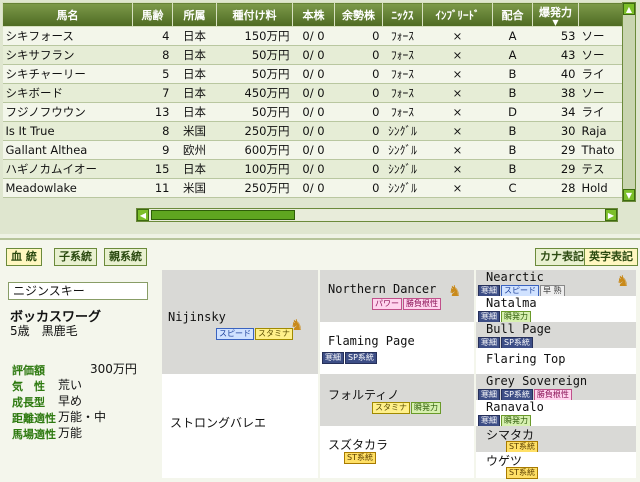  What do you see at coordinates (555, 14) in the screenshot?
I see `col-header-explosive: 爆発力 ▼` at bounding box center [555, 14].